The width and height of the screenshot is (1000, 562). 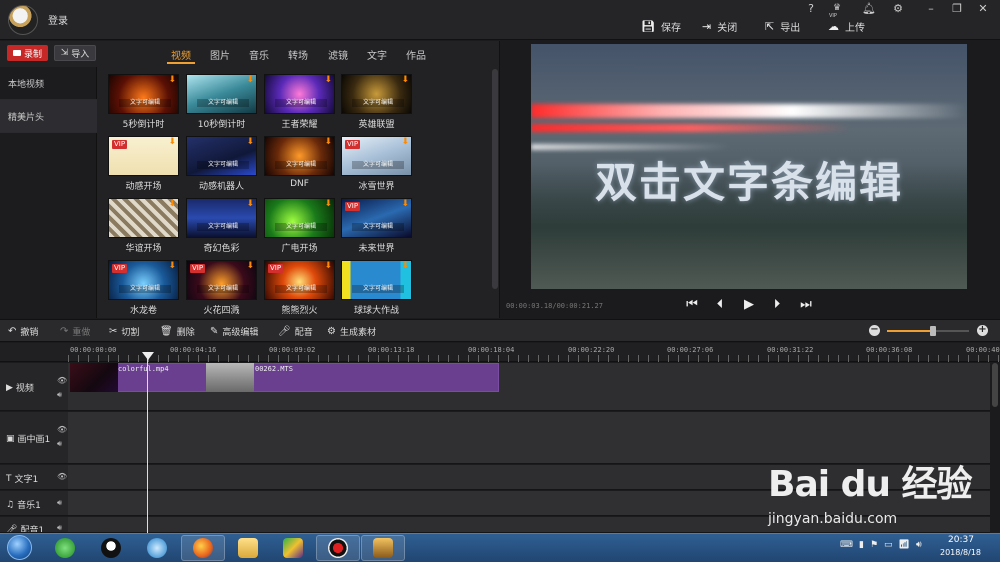 I want to click on timeline-scrollbar, so click(x=995, y=385).